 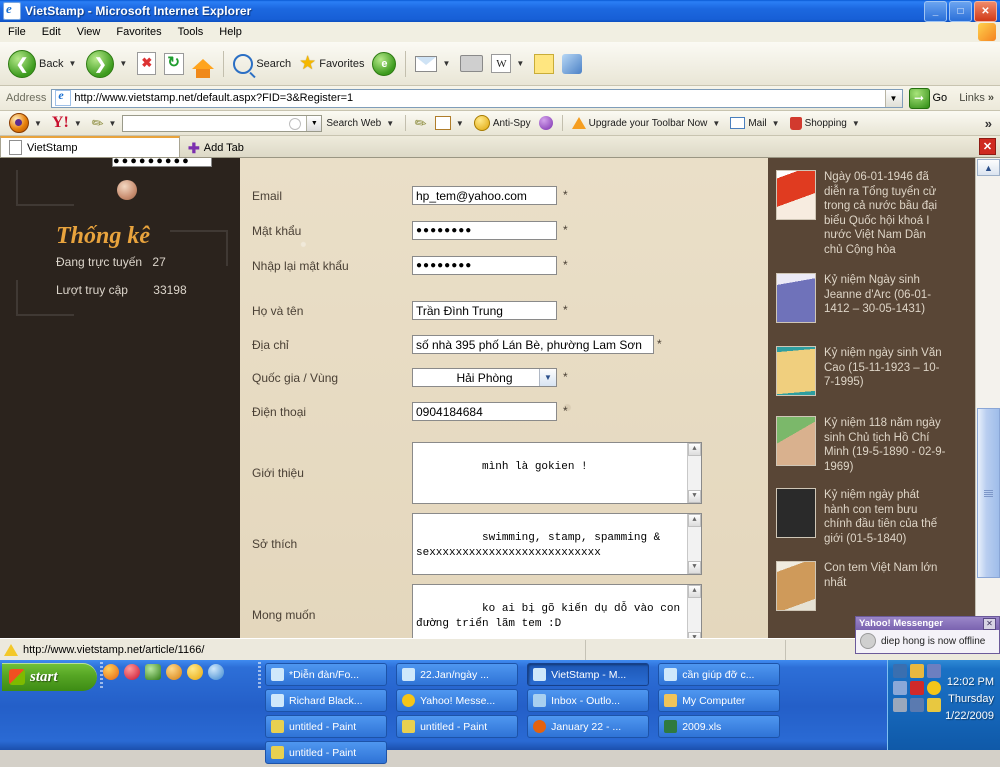 I want to click on back-button: ❮ Back ▼, so click(x=43, y=64).